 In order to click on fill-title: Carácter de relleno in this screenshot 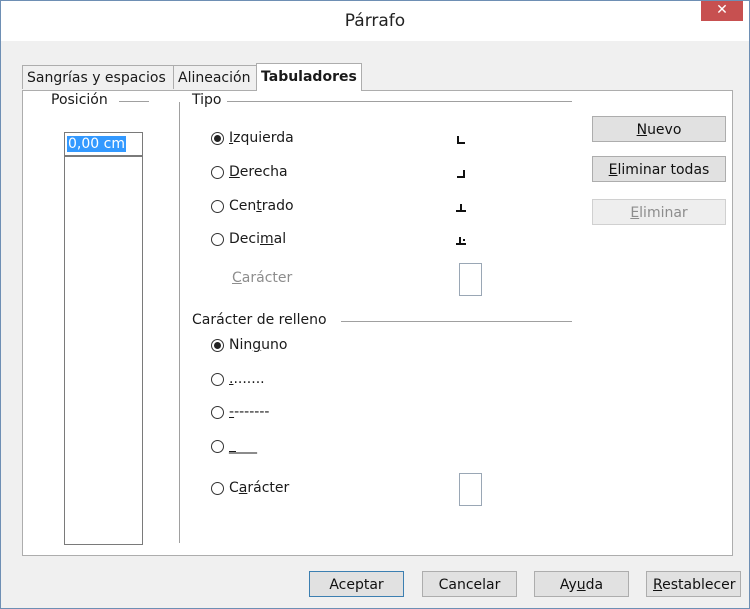, I will do `click(262, 320)`.